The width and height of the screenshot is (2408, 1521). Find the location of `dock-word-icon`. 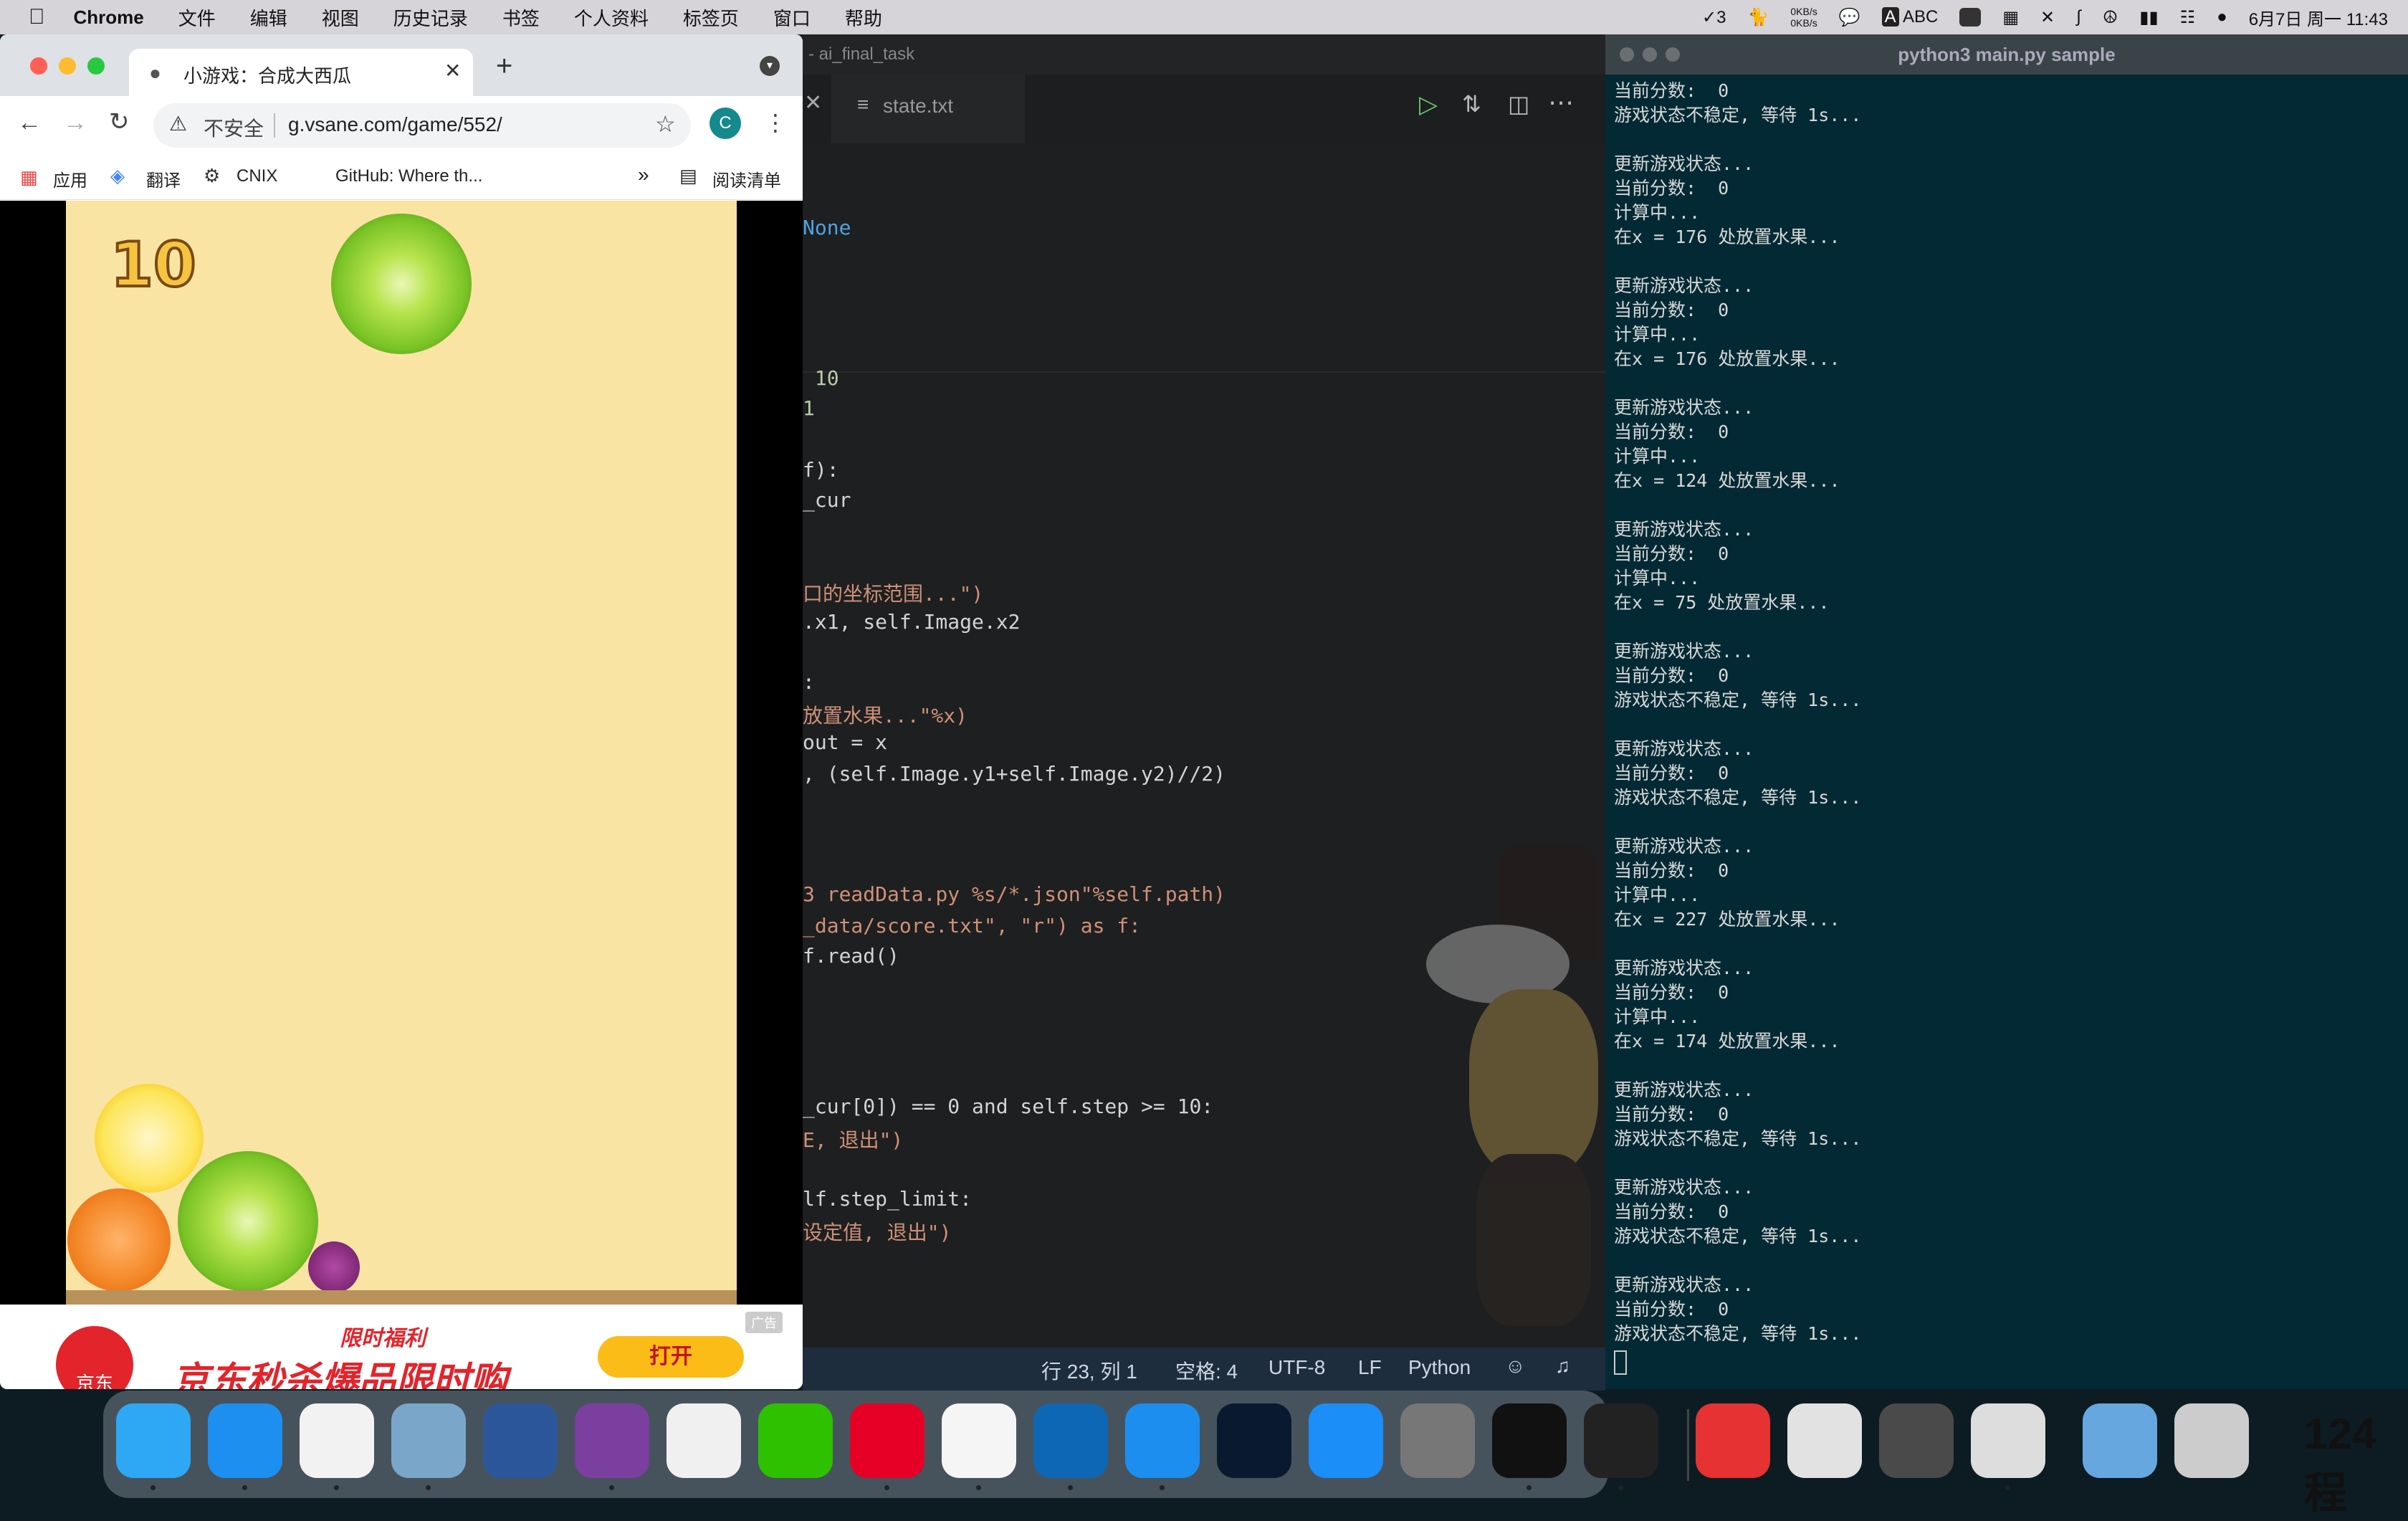

dock-word-icon is located at coordinates (520, 1440).